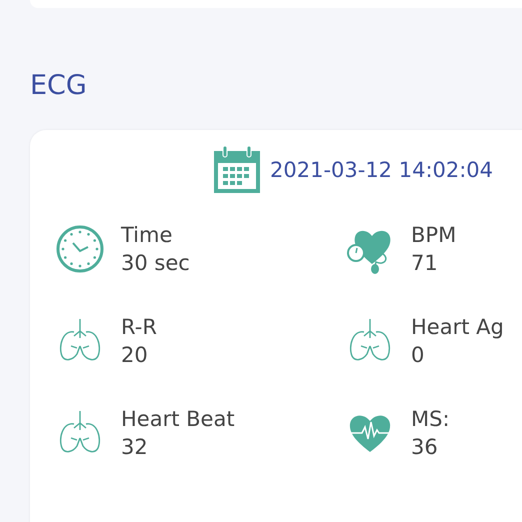 This screenshot has width=522, height=522. Describe the element at coordinates (418, 356) in the screenshot. I see `metric-value: 0` at that location.